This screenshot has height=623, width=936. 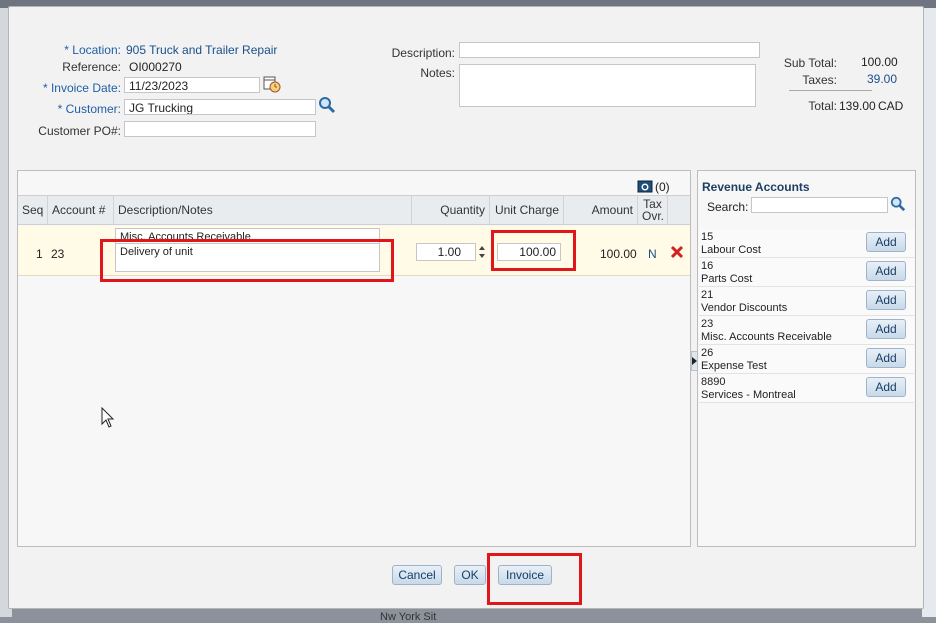 I want to click on row-tax-ovr-link: N, so click(x=652, y=254).